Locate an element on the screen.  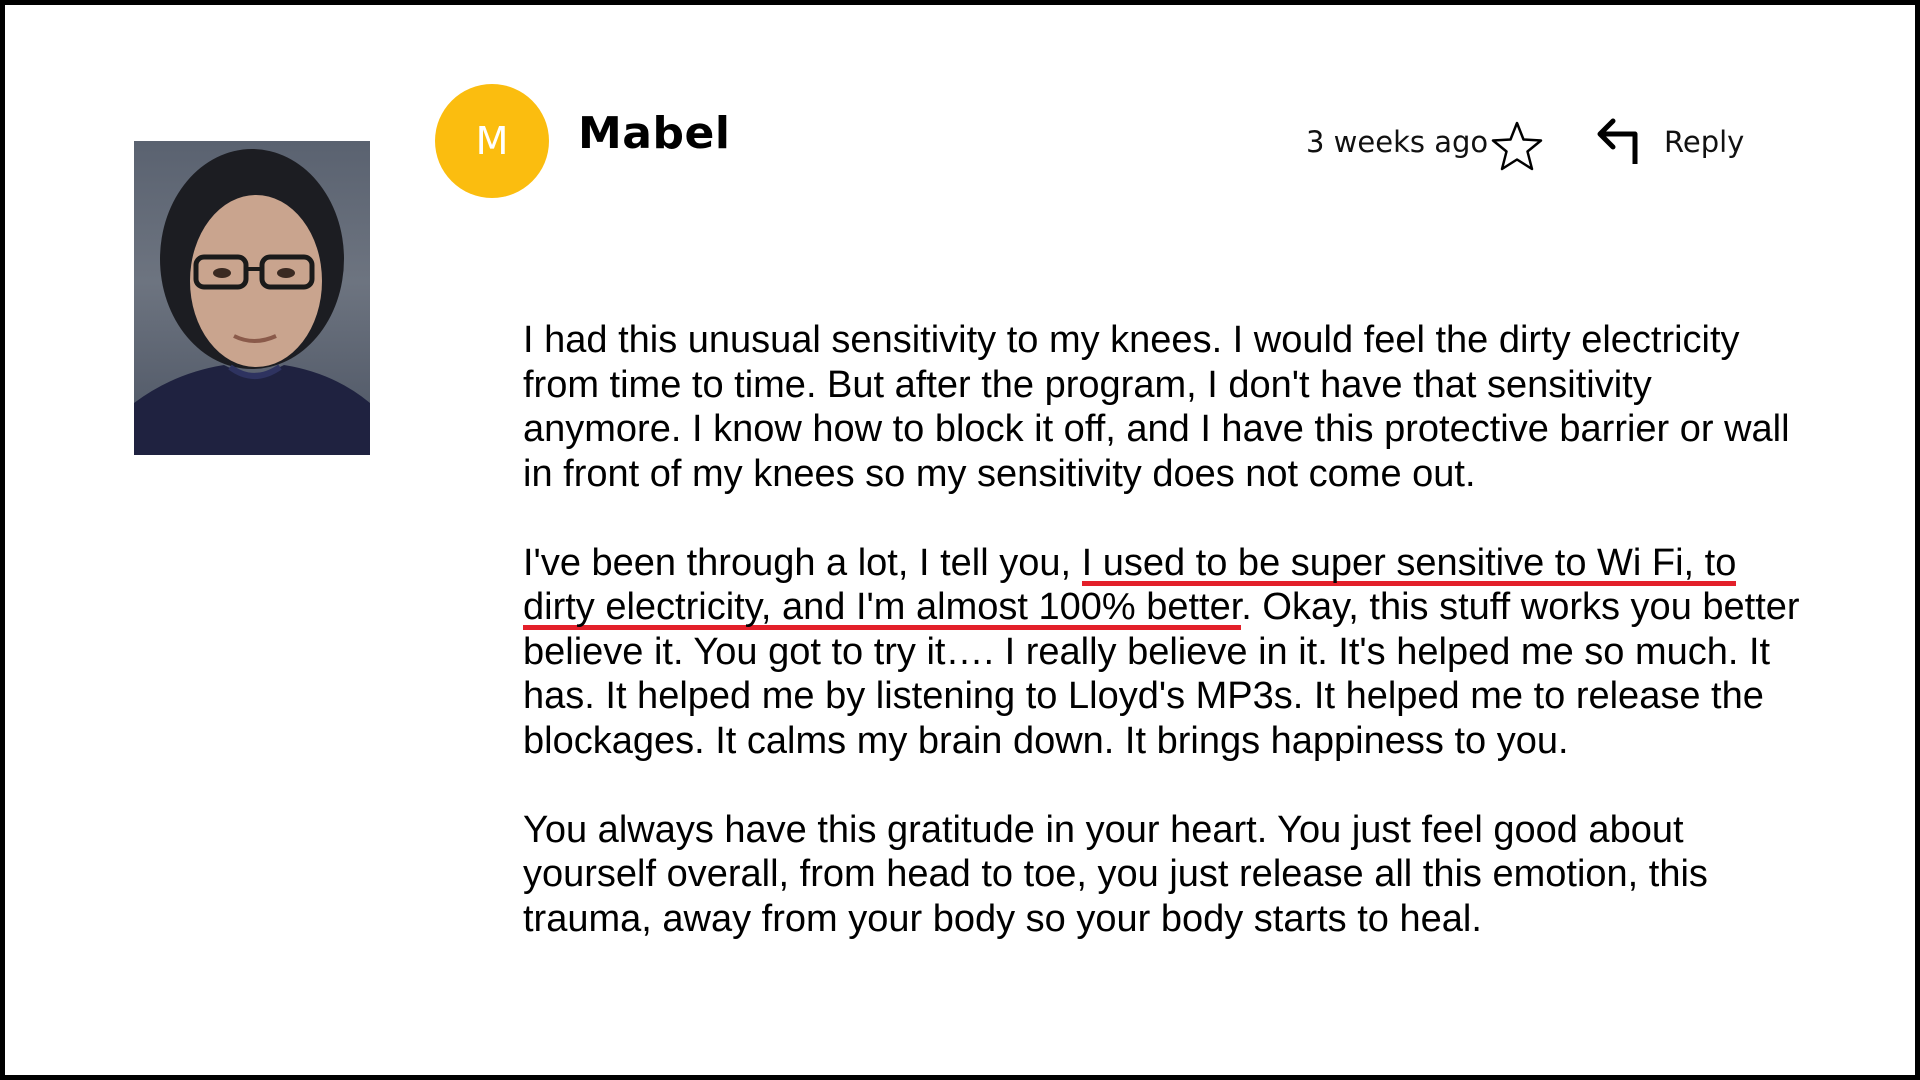
author-avatar: M is located at coordinates (492, 141).